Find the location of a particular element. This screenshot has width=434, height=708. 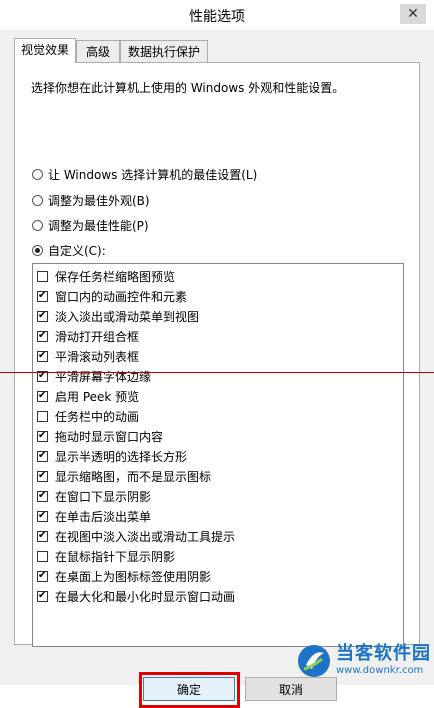

effect-label: 任务栏中的动画 is located at coordinates (97, 416).